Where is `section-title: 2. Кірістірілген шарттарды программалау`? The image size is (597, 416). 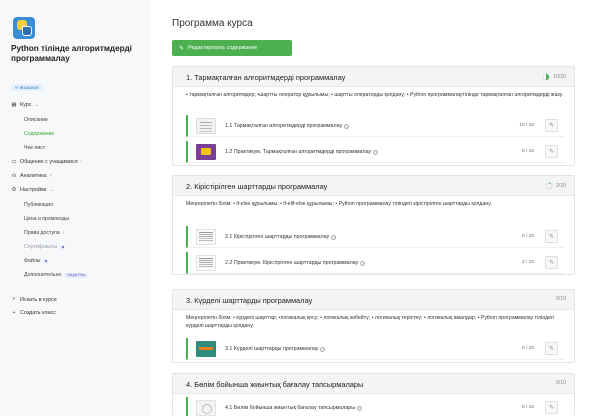 section-title: 2. Кірістірілген шарттарды программалау is located at coordinates (256, 186).